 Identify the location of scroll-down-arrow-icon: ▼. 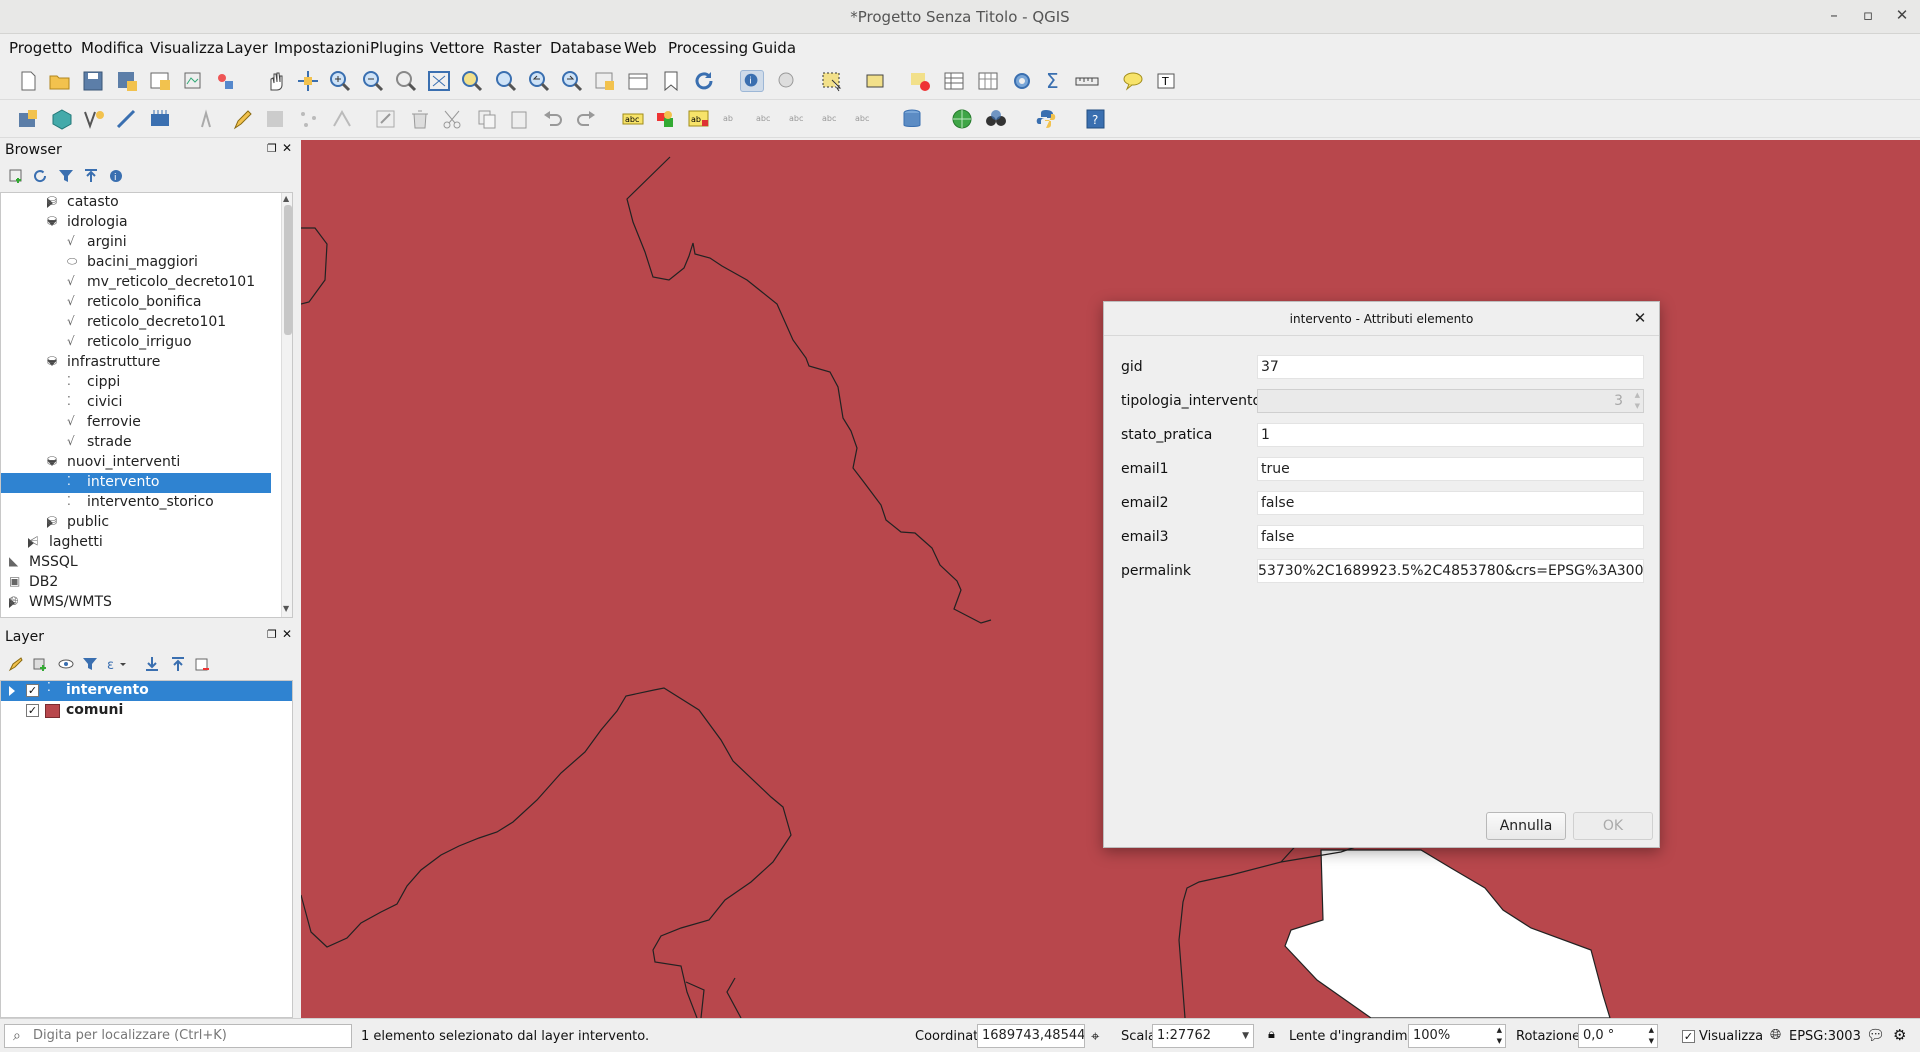
(286, 608).